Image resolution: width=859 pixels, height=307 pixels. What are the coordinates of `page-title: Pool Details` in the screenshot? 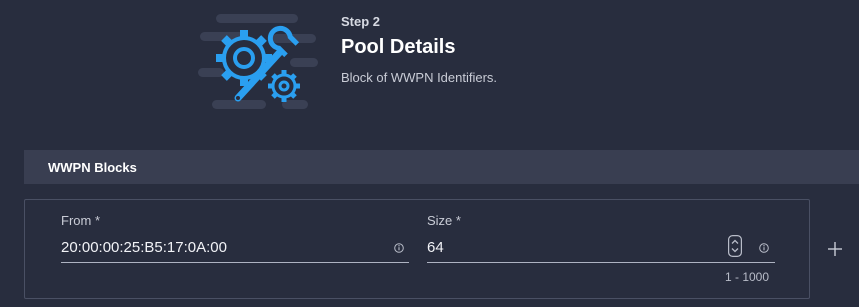 It's located at (398, 47).